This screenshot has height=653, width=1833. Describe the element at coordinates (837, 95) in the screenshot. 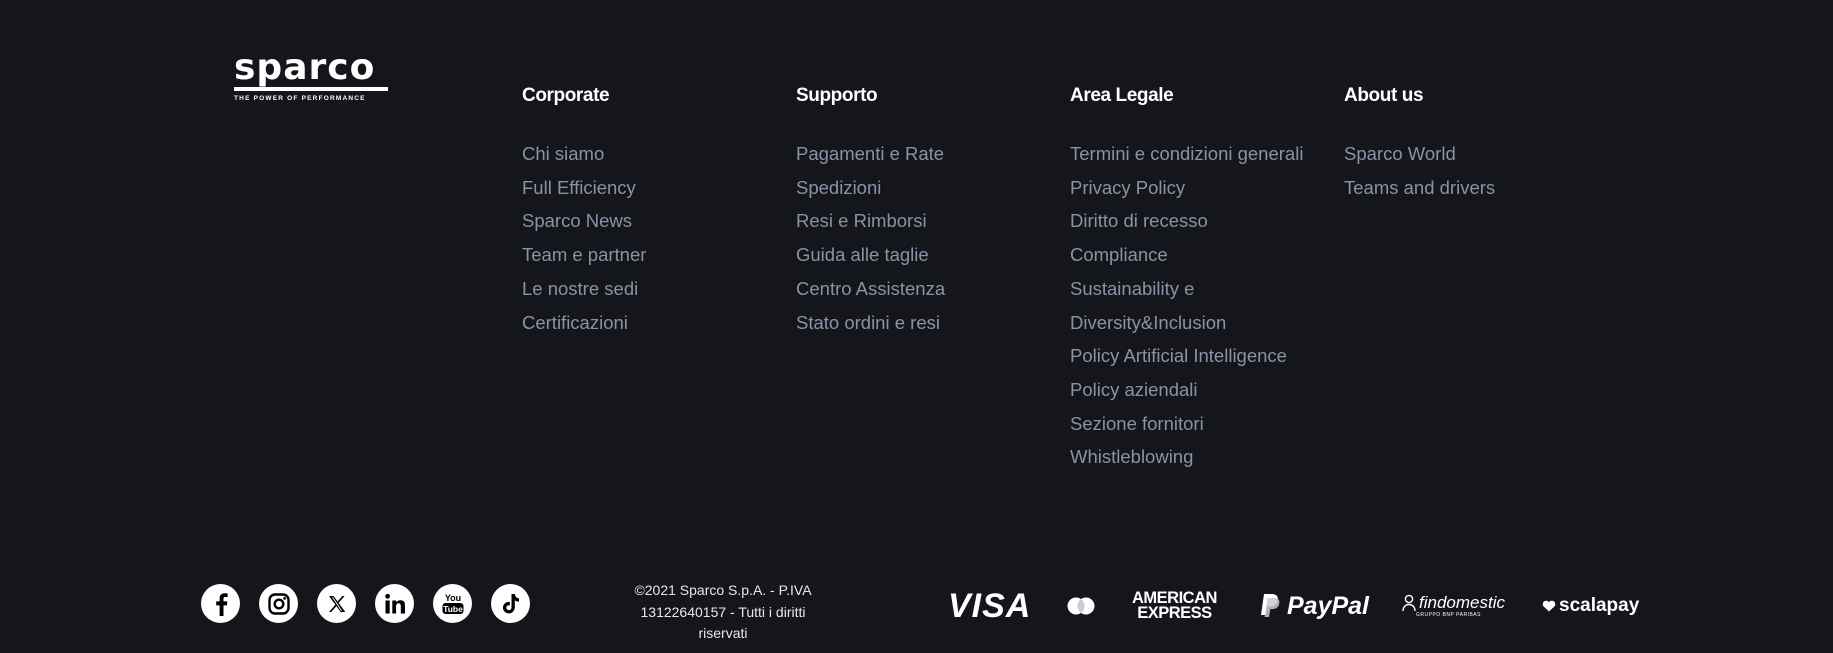

I see `column-title: Supporto` at that location.